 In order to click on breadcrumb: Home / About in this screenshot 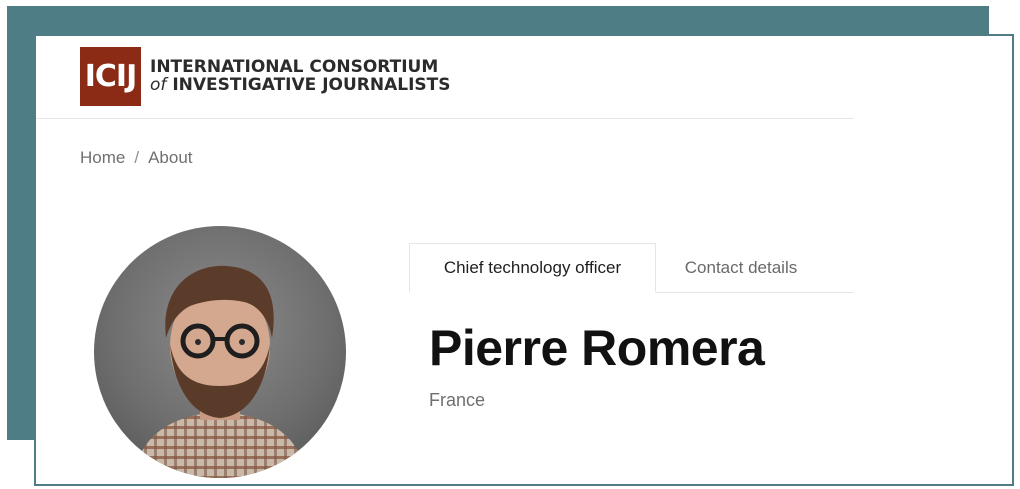, I will do `click(136, 158)`.